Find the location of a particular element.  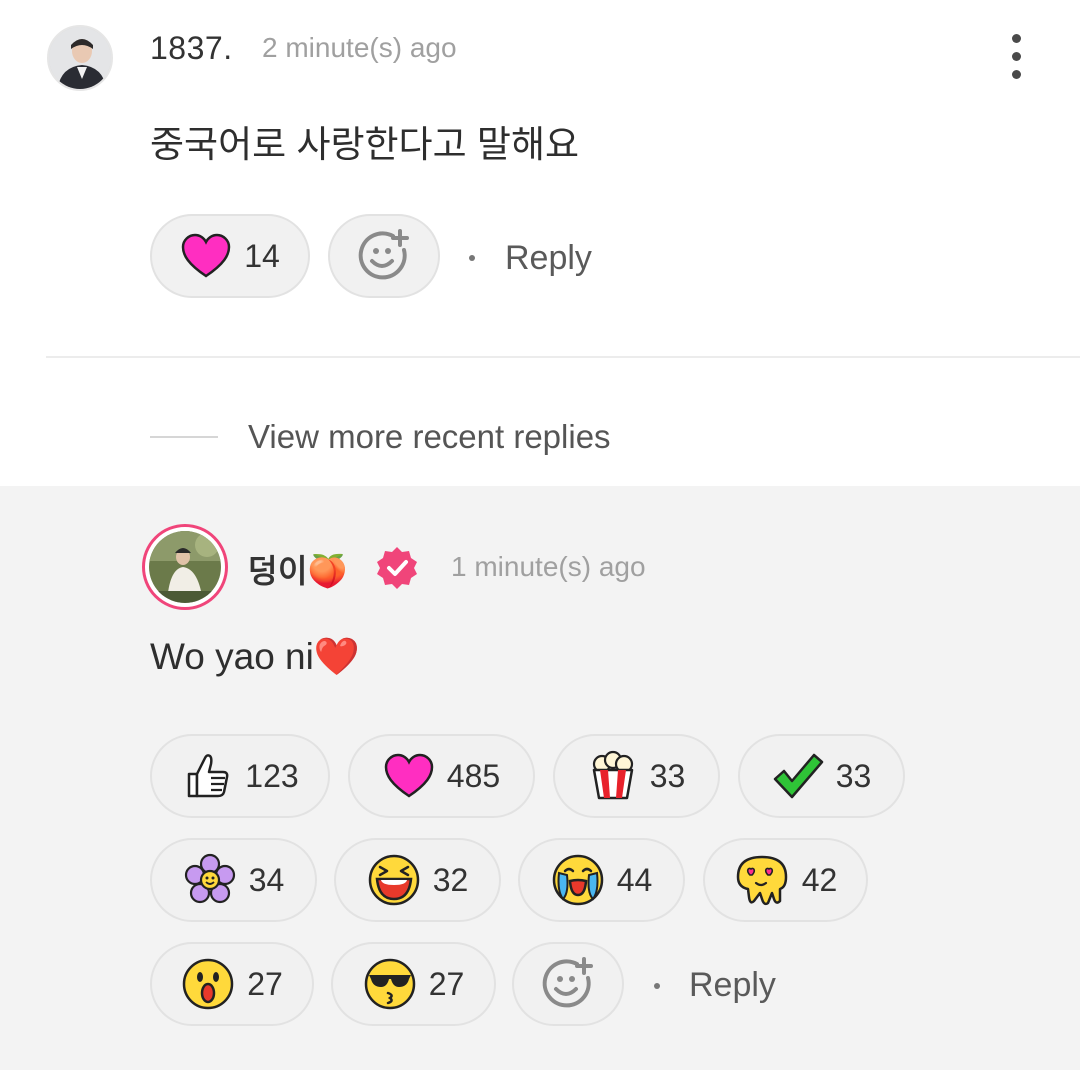

view-more-line is located at coordinates (184, 437).